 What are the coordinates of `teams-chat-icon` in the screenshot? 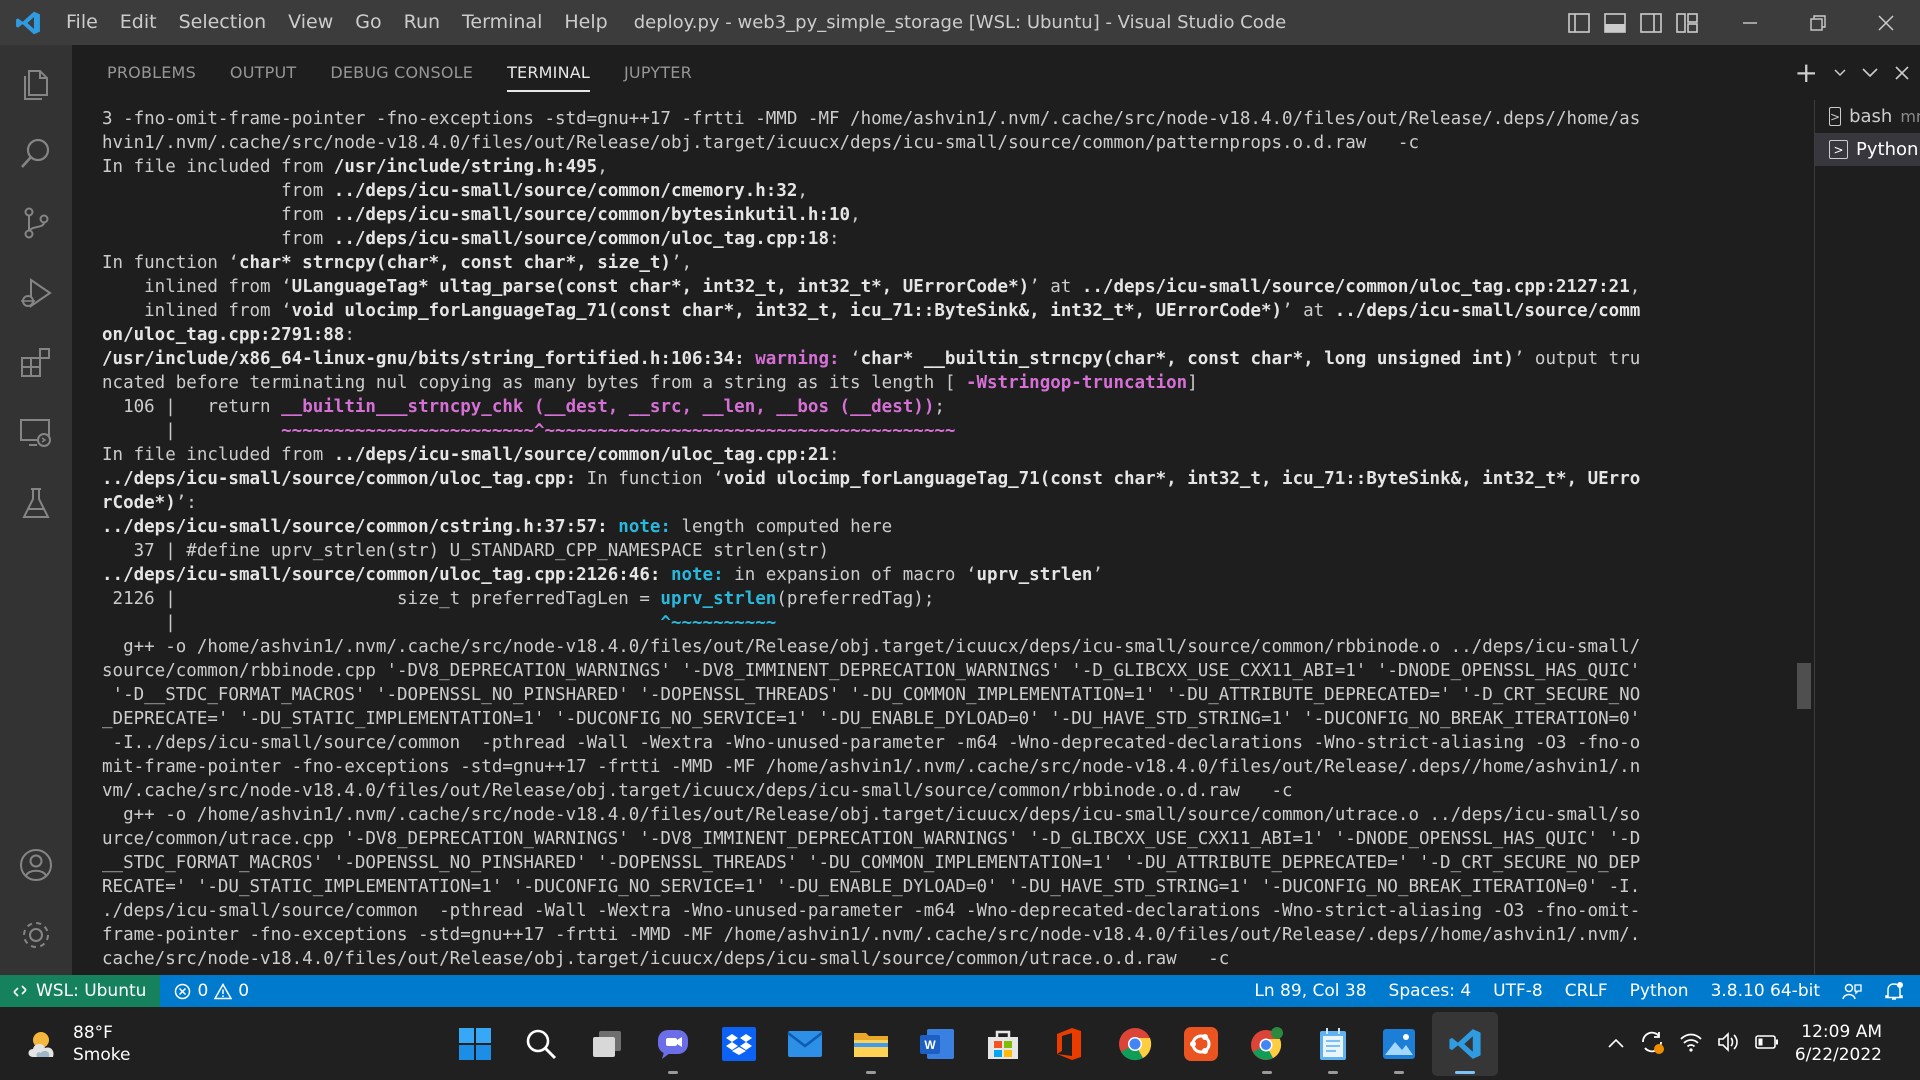 It's located at (673, 1044).